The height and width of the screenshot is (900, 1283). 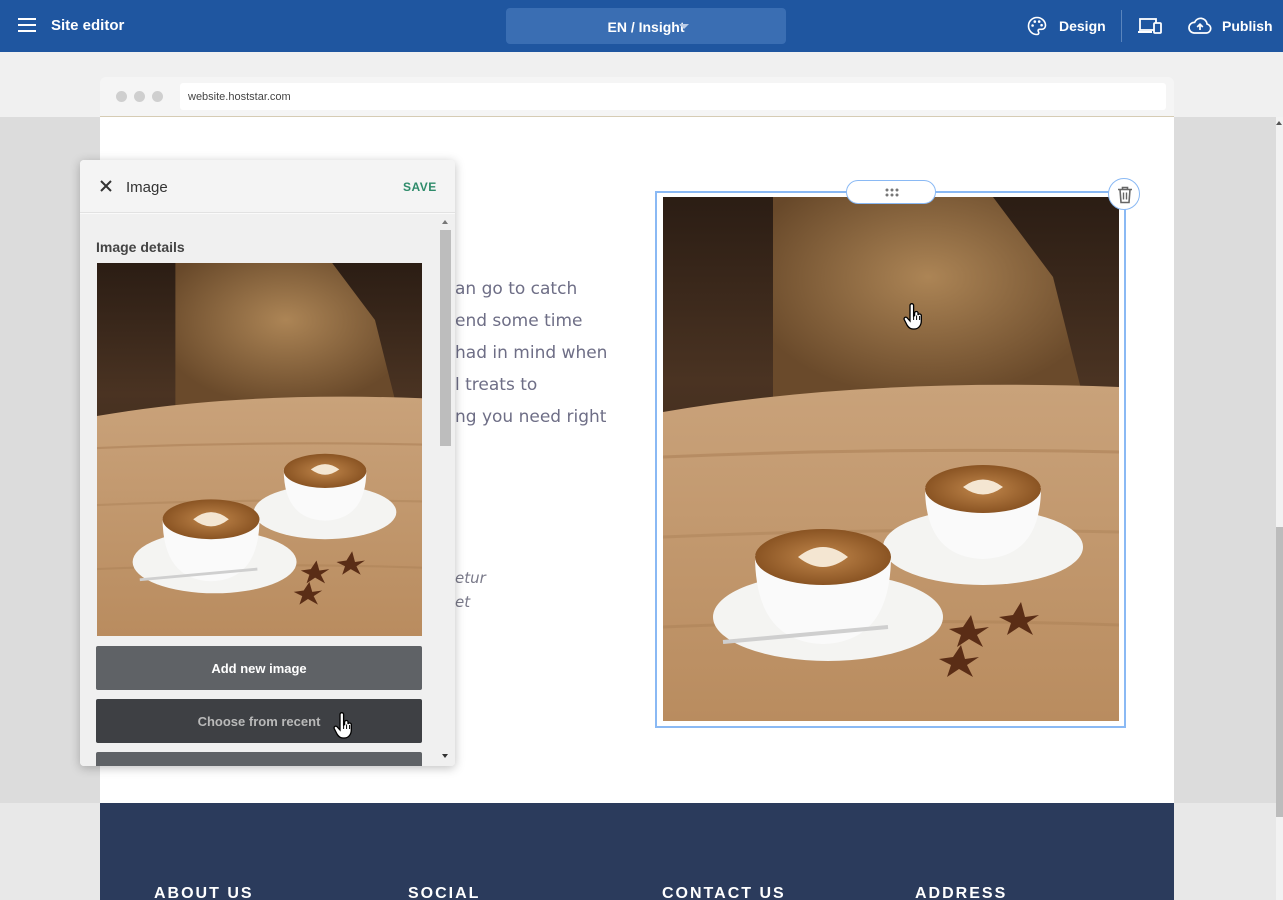 What do you see at coordinates (445, 756) in the screenshot?
I see `panel-scroll-down-arrow` at bounding box center [445, 756].